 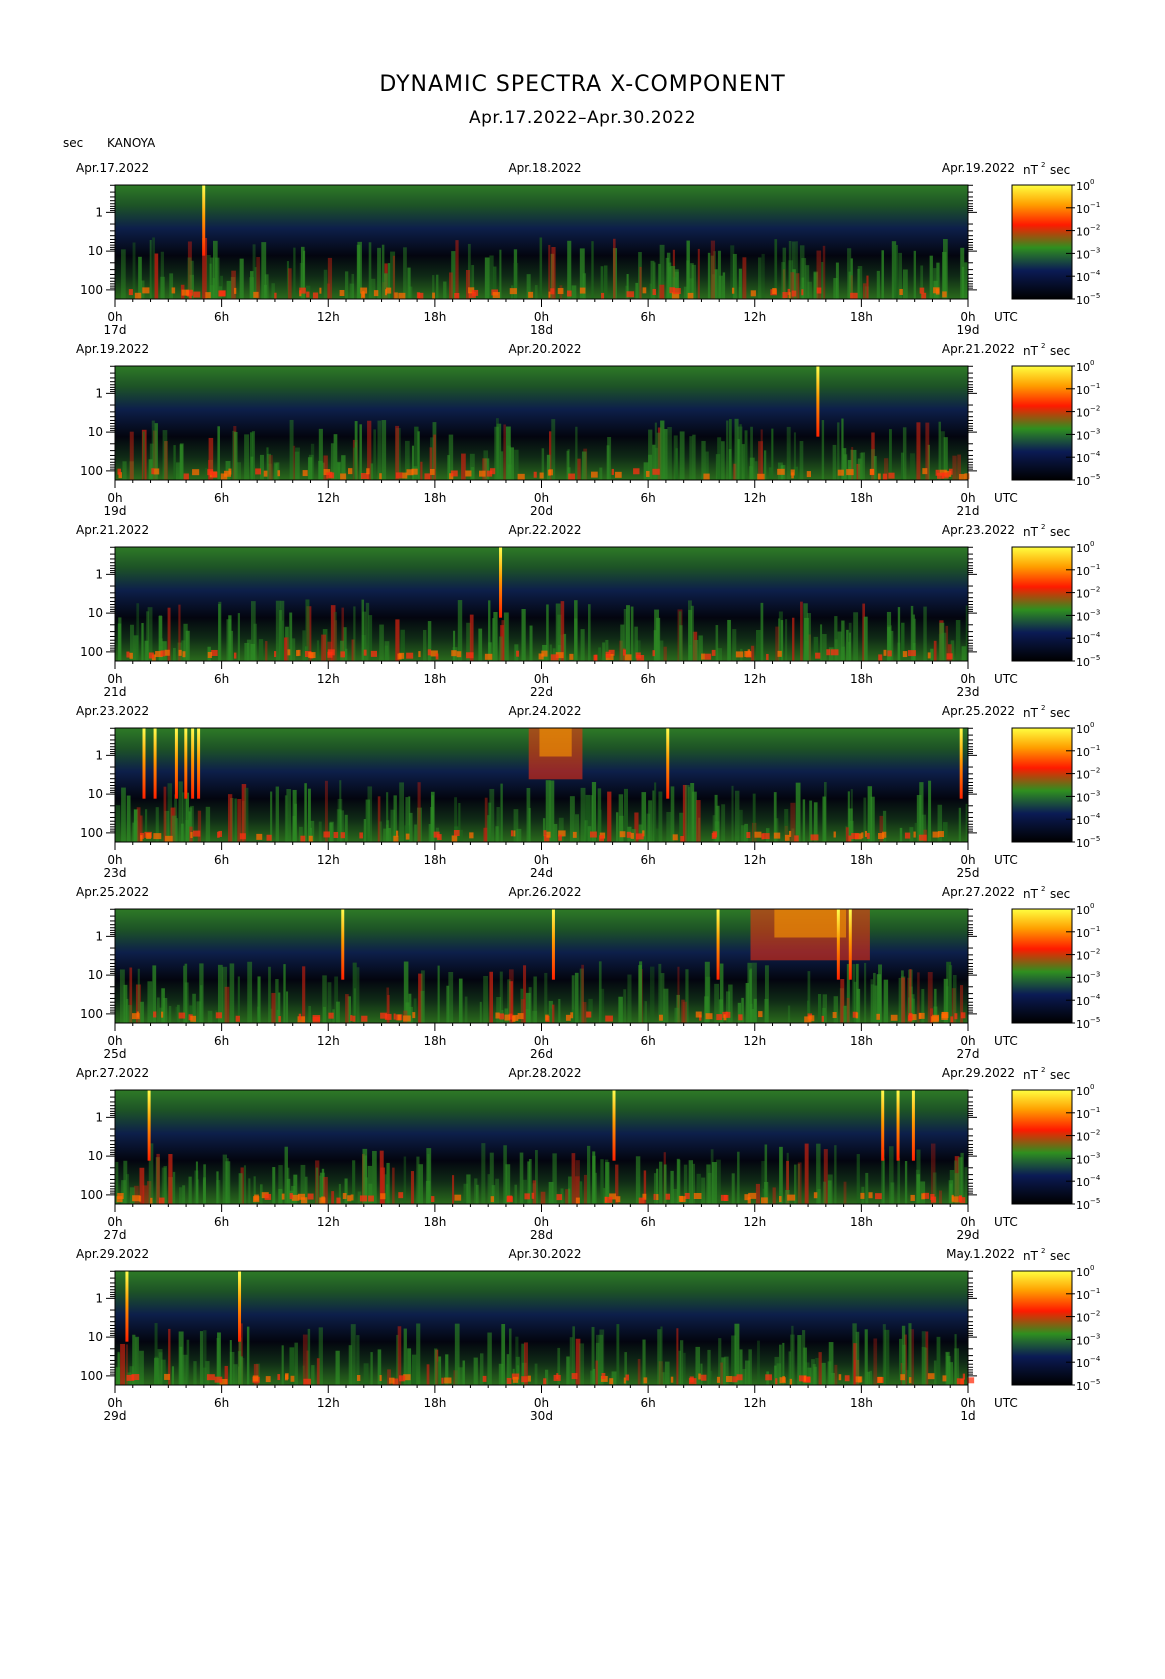 I want to click on day-left-label: 19d, so click(x=115, y=511).